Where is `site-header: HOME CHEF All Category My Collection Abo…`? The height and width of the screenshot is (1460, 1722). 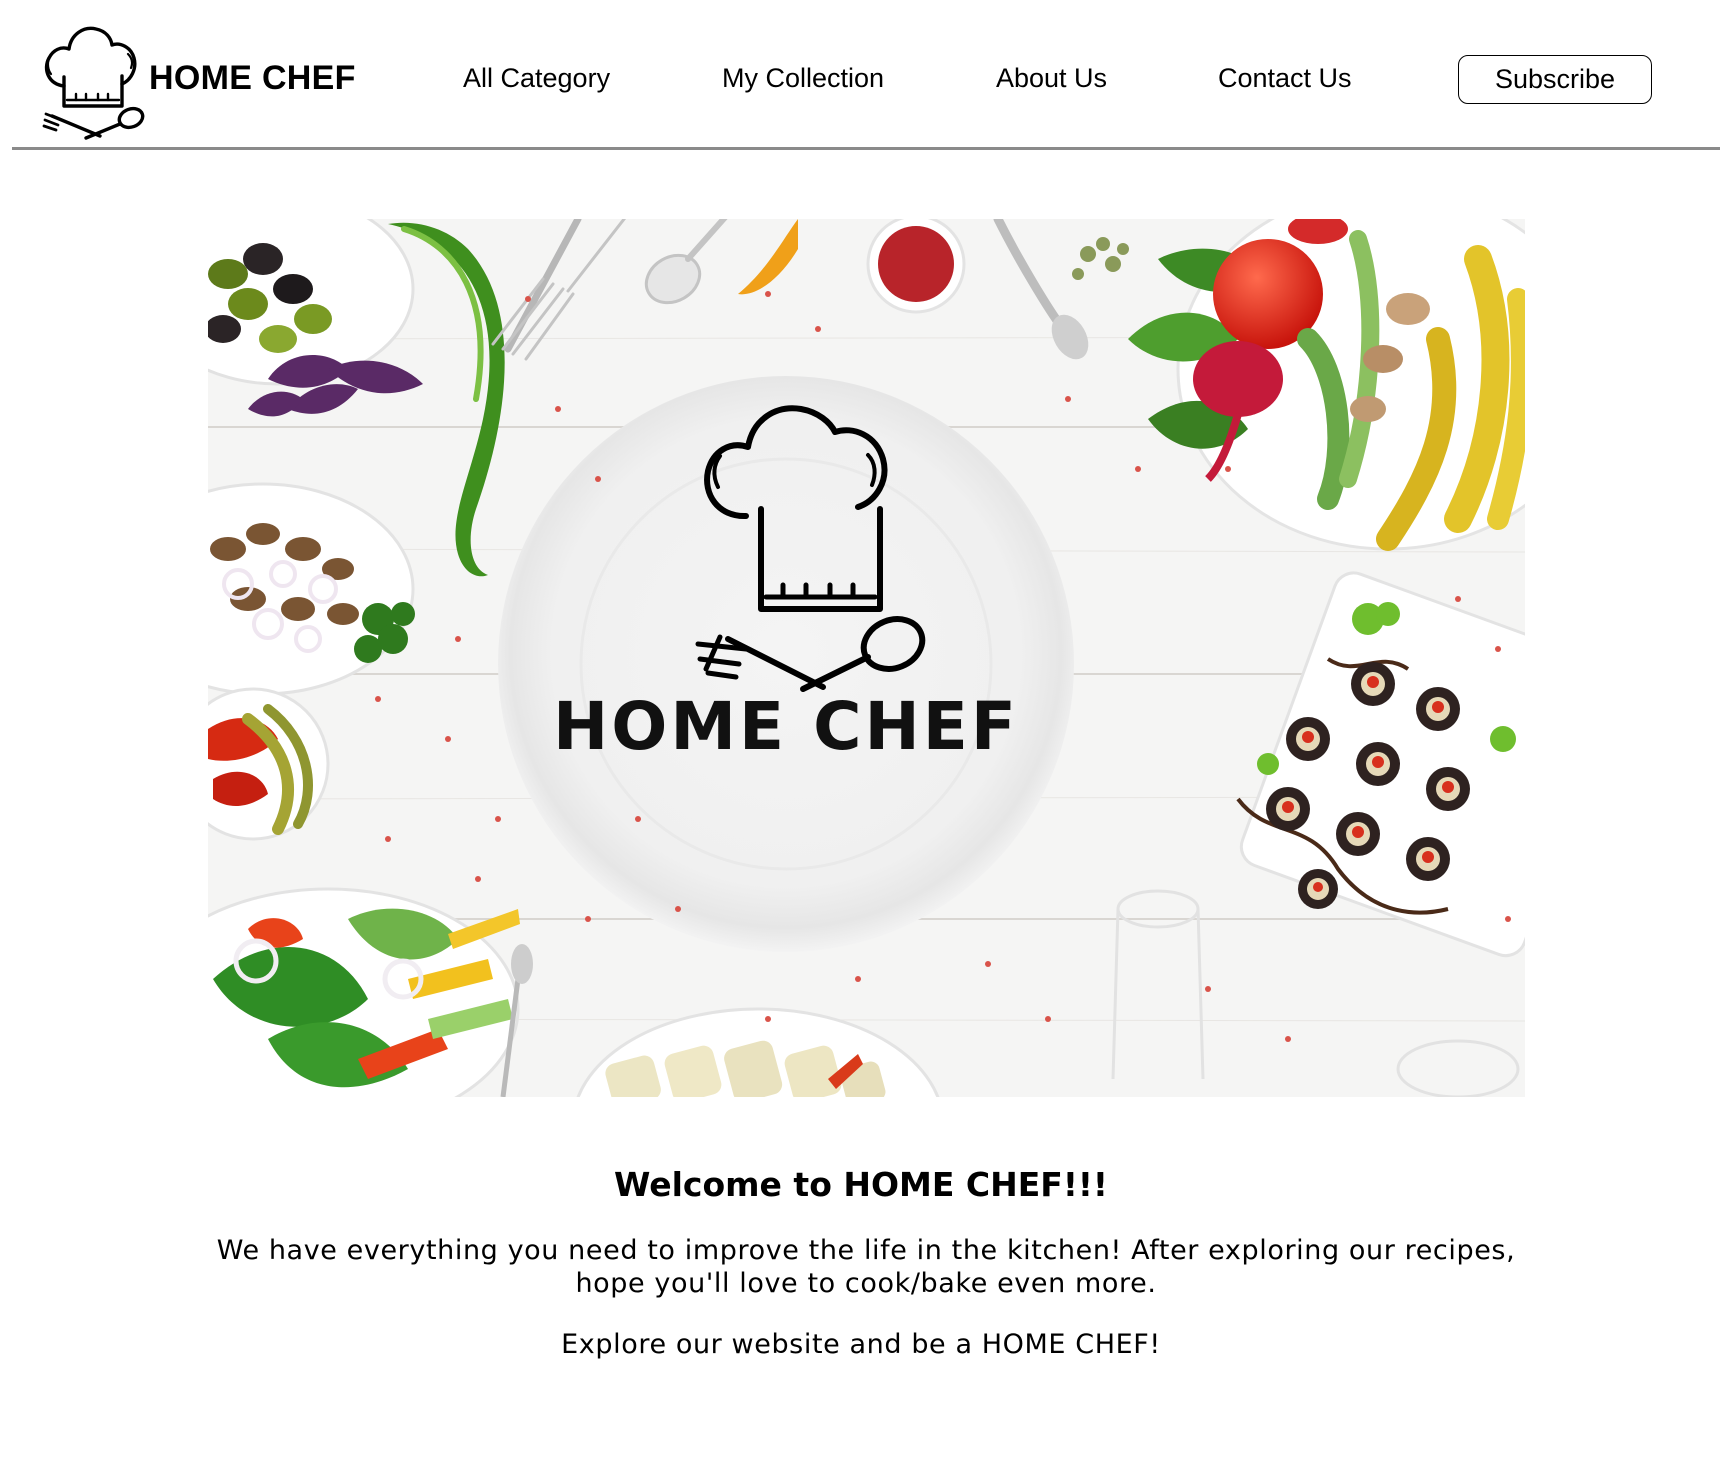 site-header: HOME CHEF All Category My Collection Abo… is located at coordinates (861, 75).